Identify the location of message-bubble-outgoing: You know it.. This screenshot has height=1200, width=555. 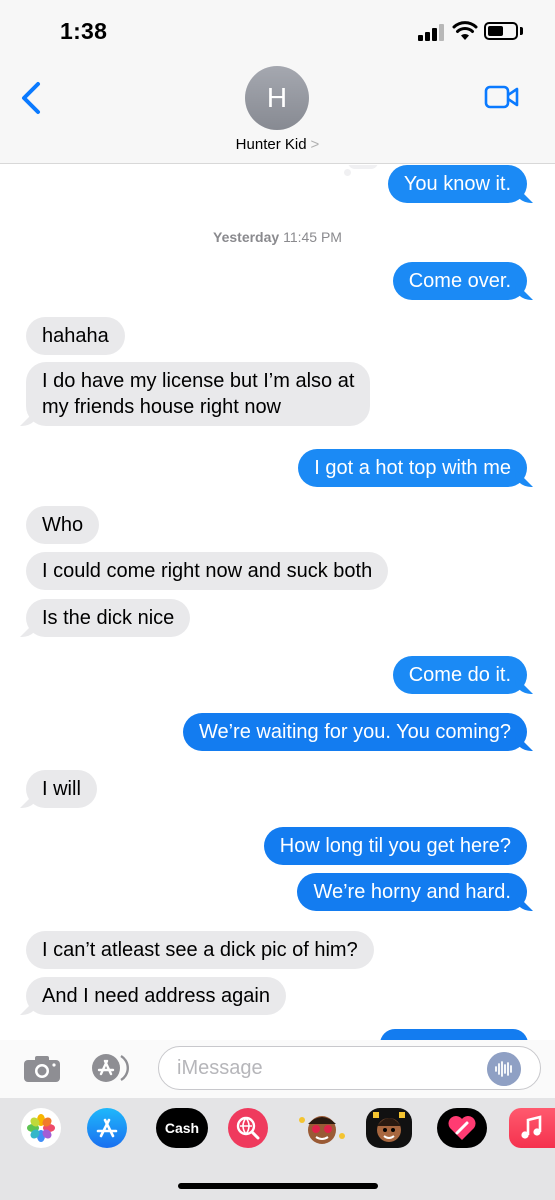
(457, 184).